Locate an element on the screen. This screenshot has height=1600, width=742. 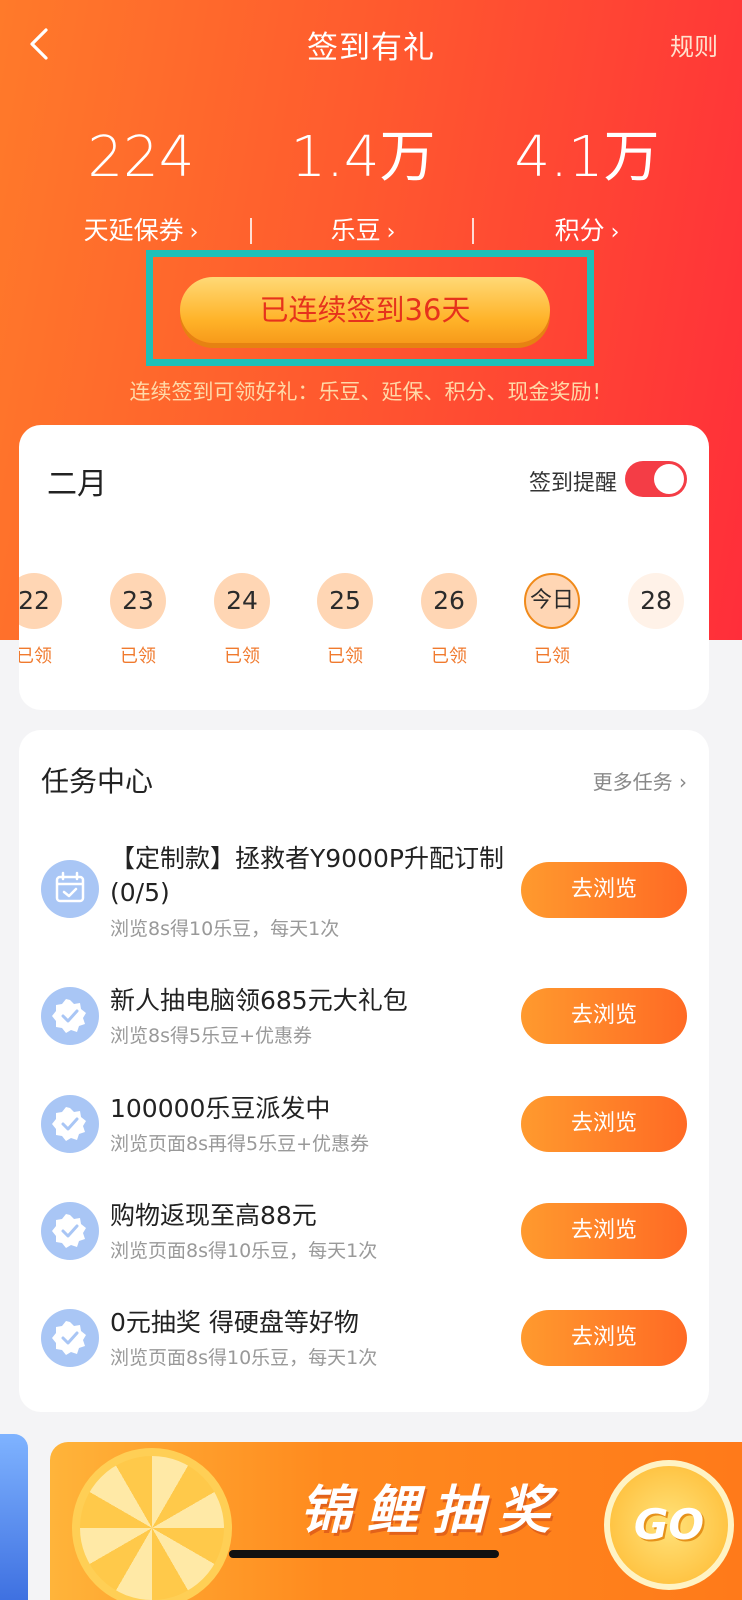
task-name: 【定制款】拯救者Y9000P升配订制(0/5) is located at coordinates (307, 875).